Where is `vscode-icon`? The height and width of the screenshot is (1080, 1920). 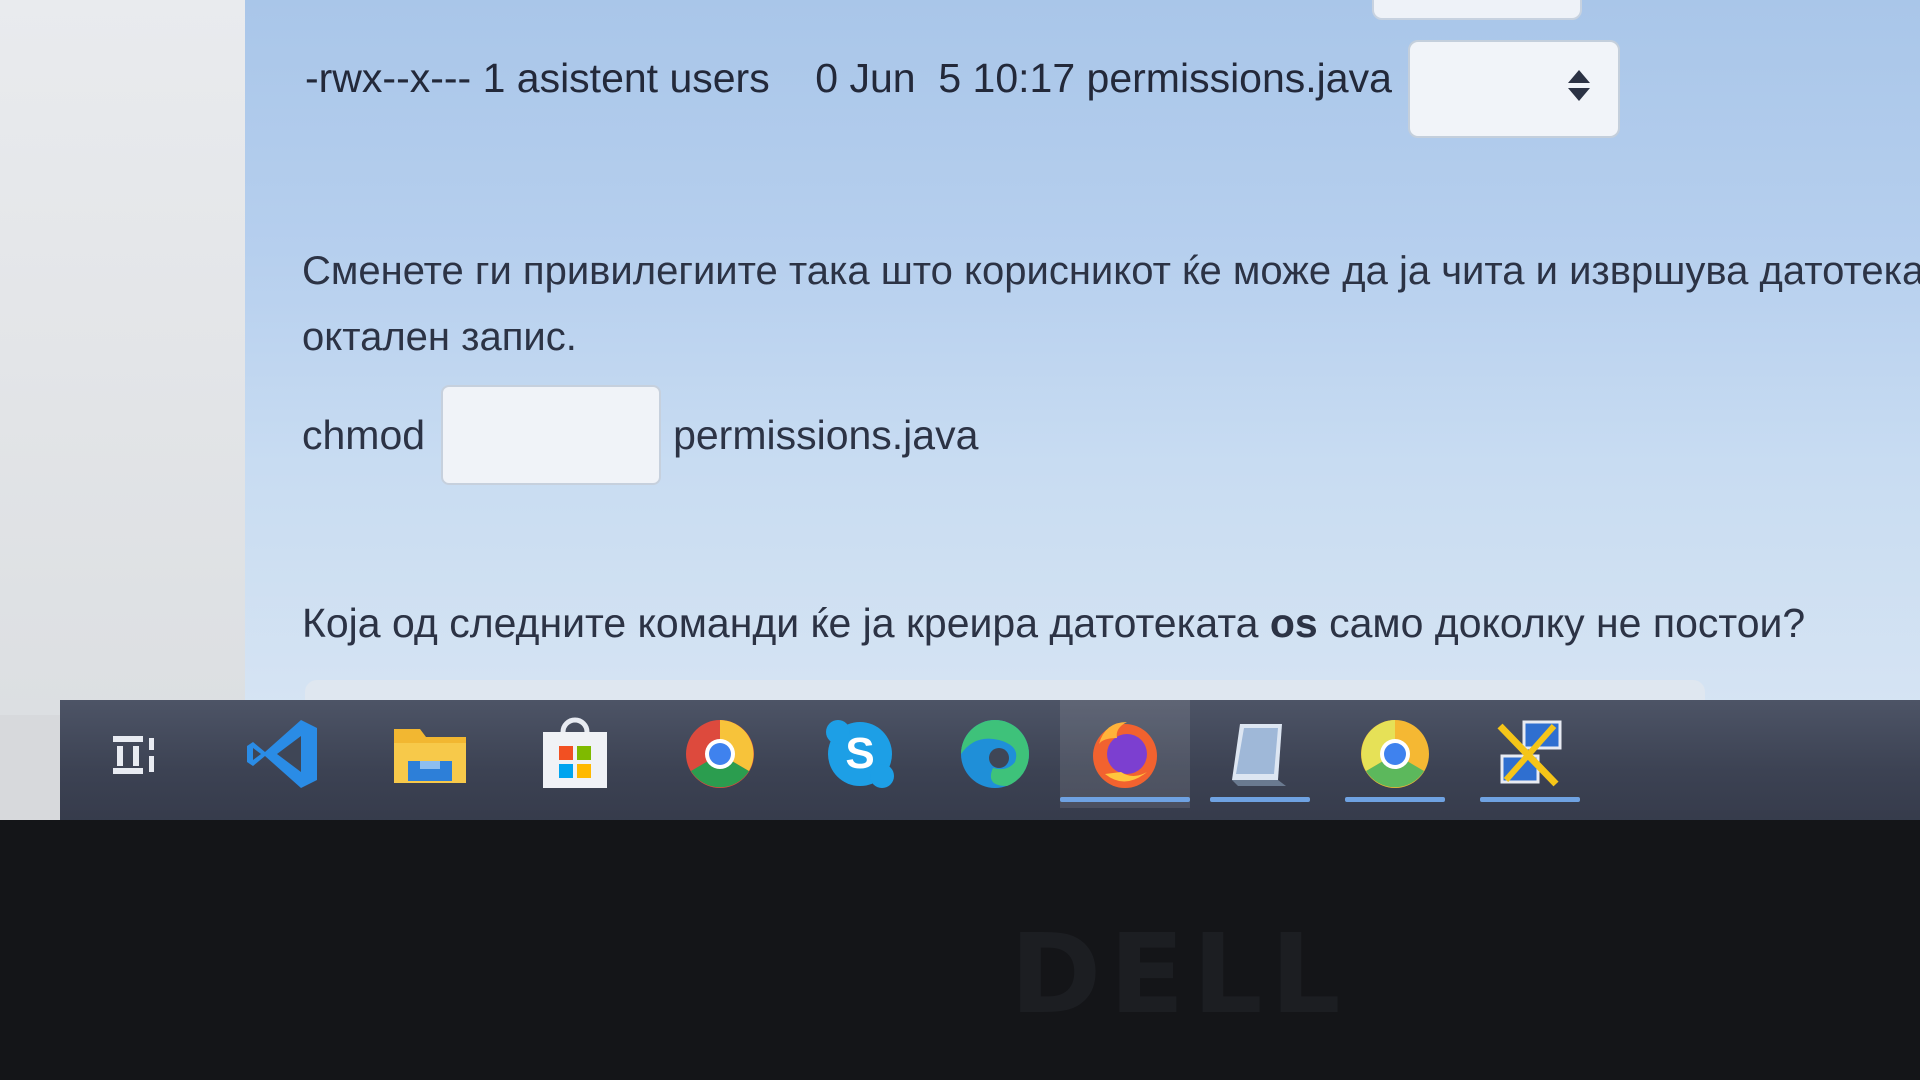
vscode-icon is located at coordinates (282, 754).